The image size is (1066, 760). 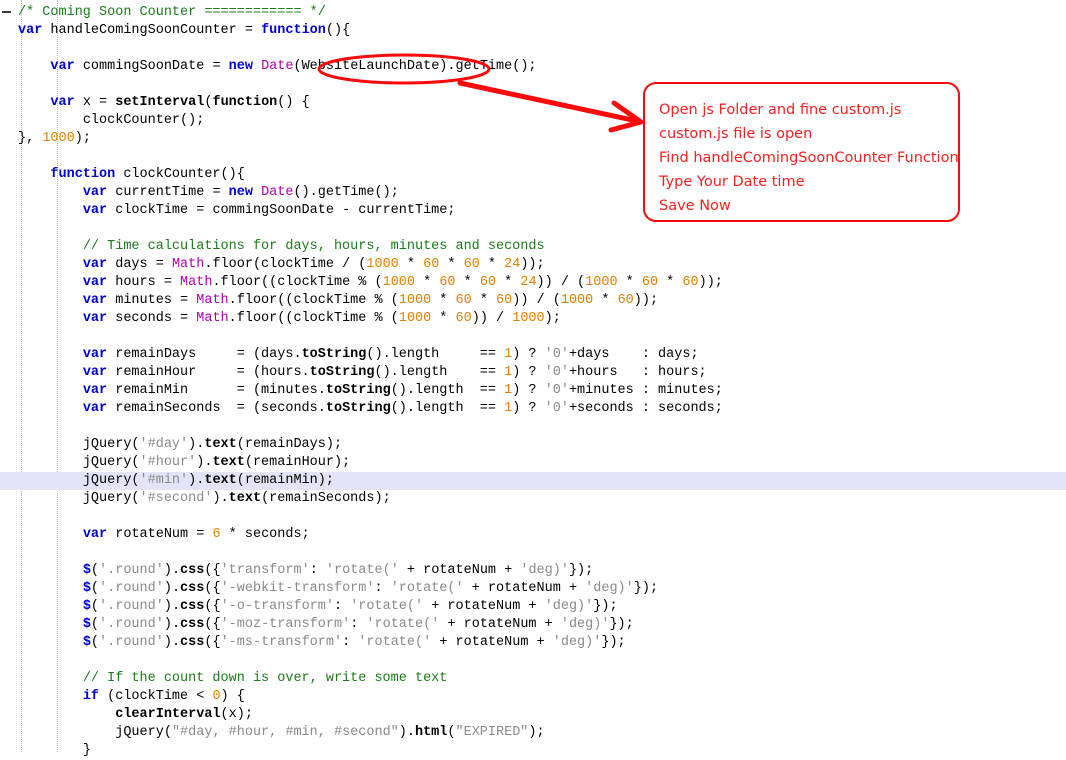 I want to click on code-token: clockCounter();, so click(x=143, y=120).